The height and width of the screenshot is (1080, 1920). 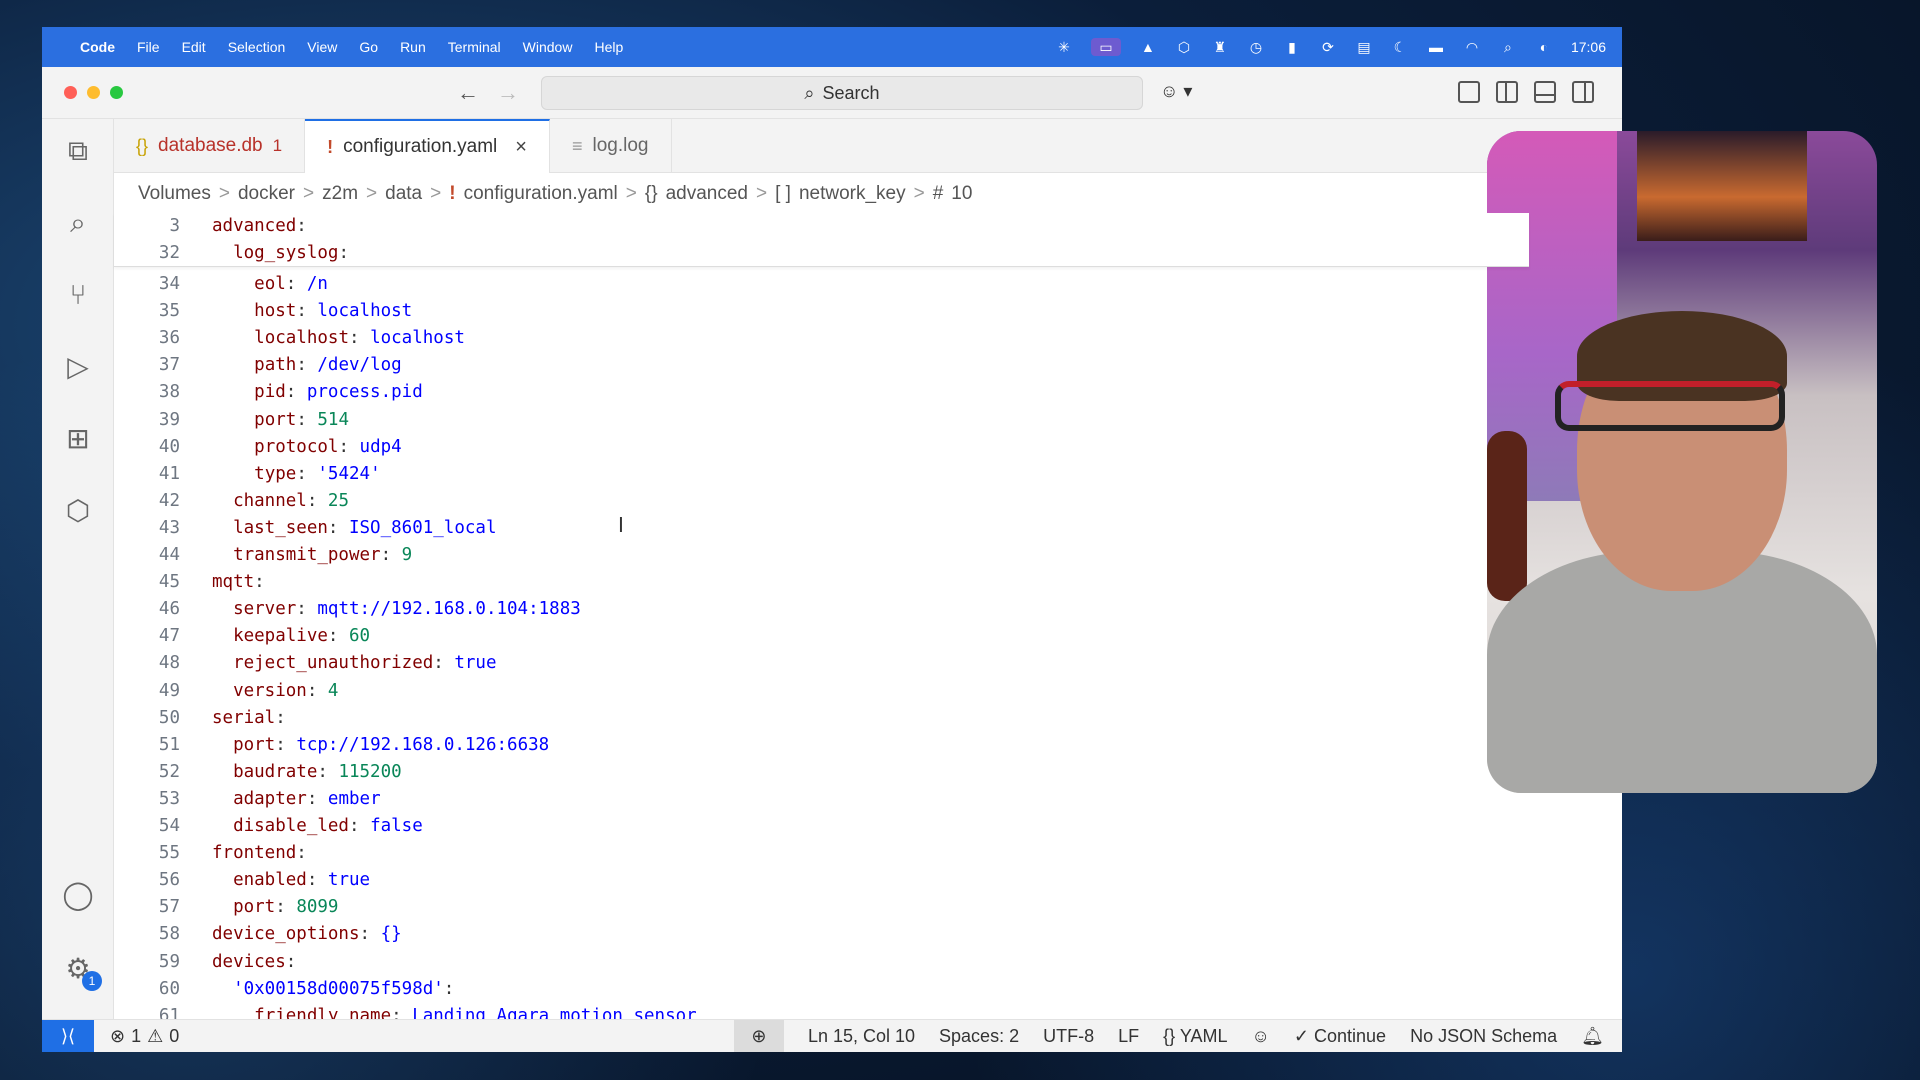 I want to click on menu-file: File, so click(x=148, y=47).